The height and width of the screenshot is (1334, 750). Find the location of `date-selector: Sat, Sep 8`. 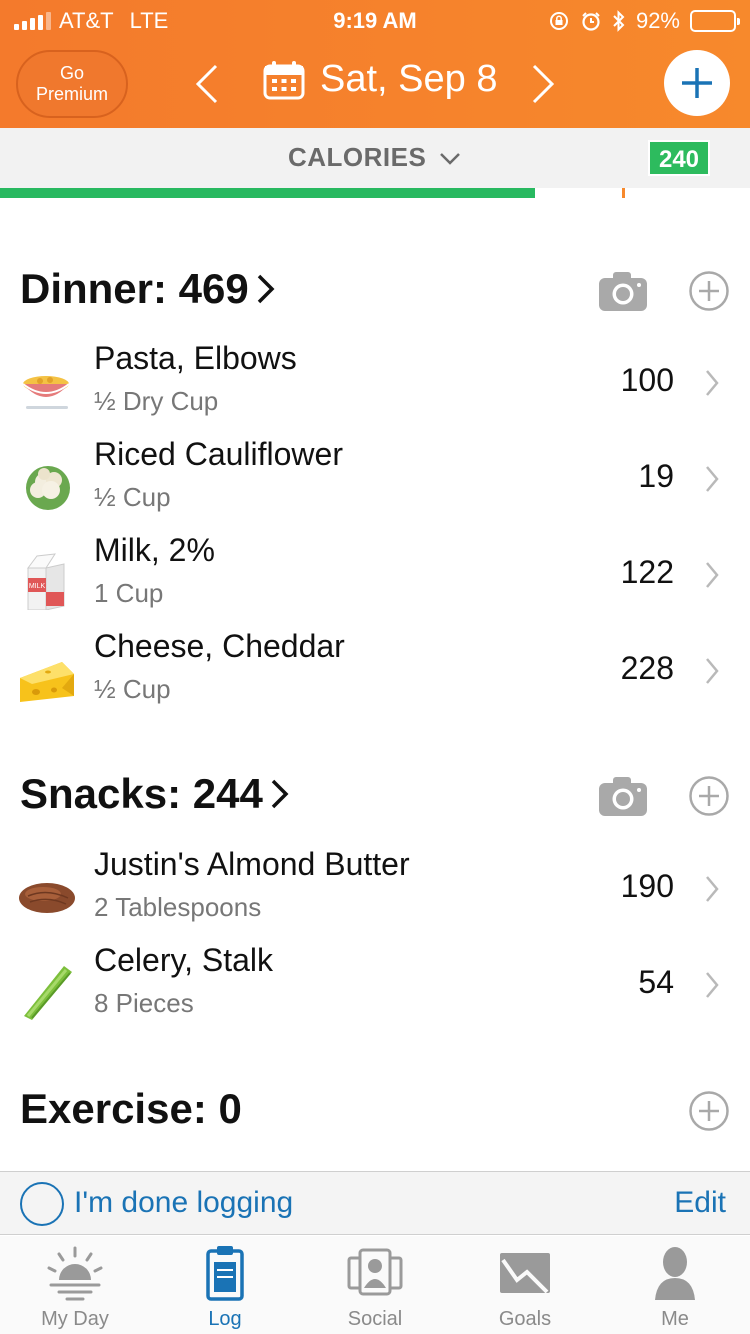

date-selector: Sat, Sep 8 is located at coordinates (379, 79).